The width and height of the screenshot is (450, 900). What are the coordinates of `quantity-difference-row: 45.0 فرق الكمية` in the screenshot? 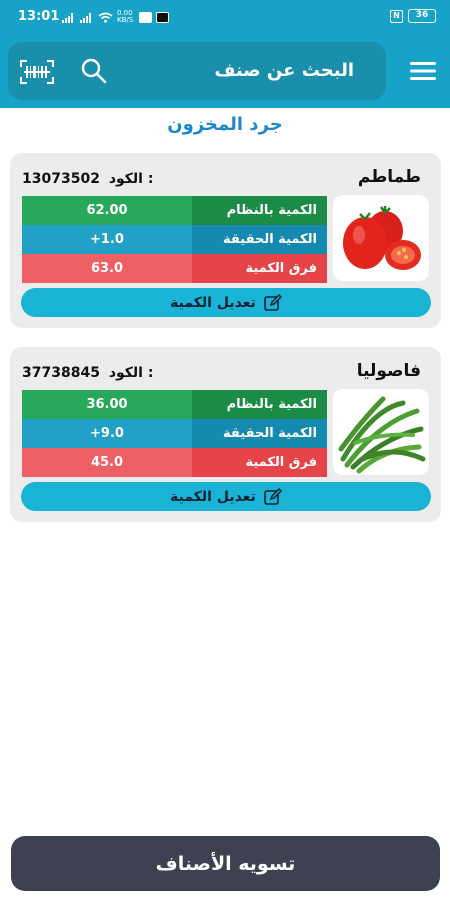 It's located at (174, 462).